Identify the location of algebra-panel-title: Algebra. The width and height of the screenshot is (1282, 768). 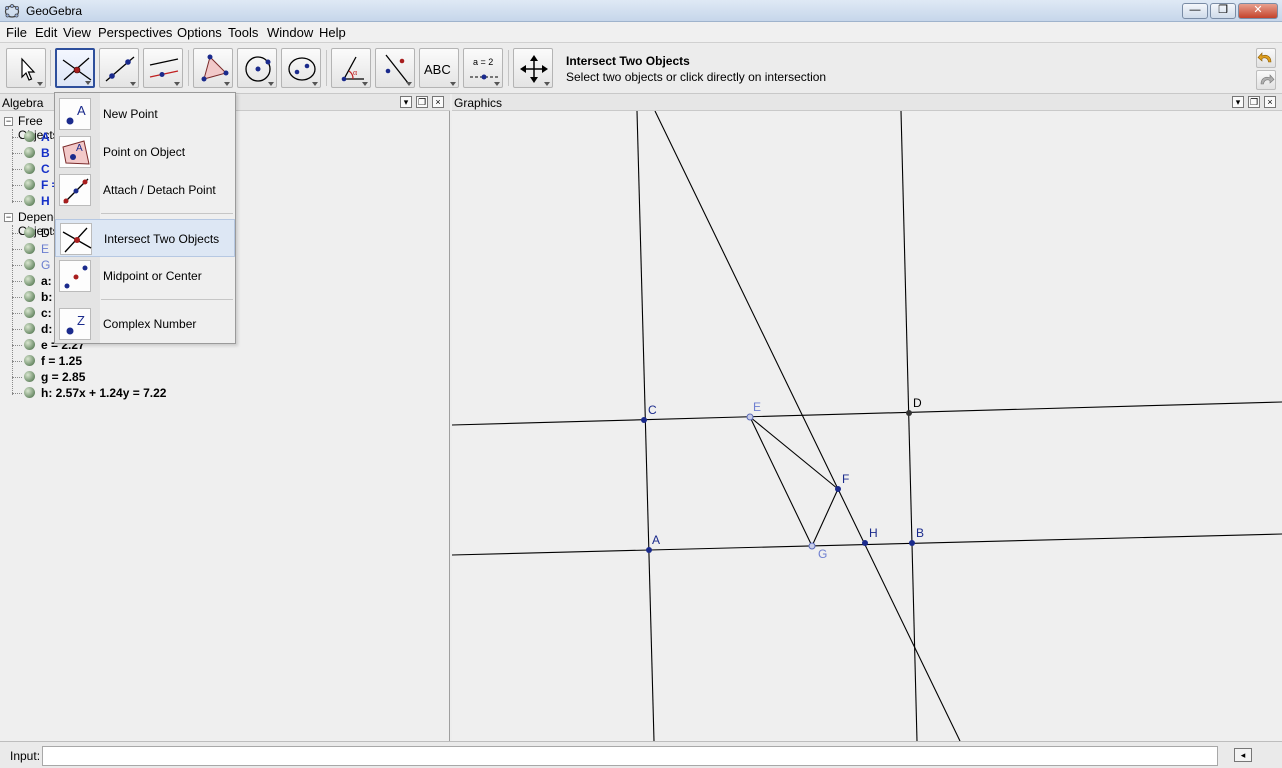
(23, 103).